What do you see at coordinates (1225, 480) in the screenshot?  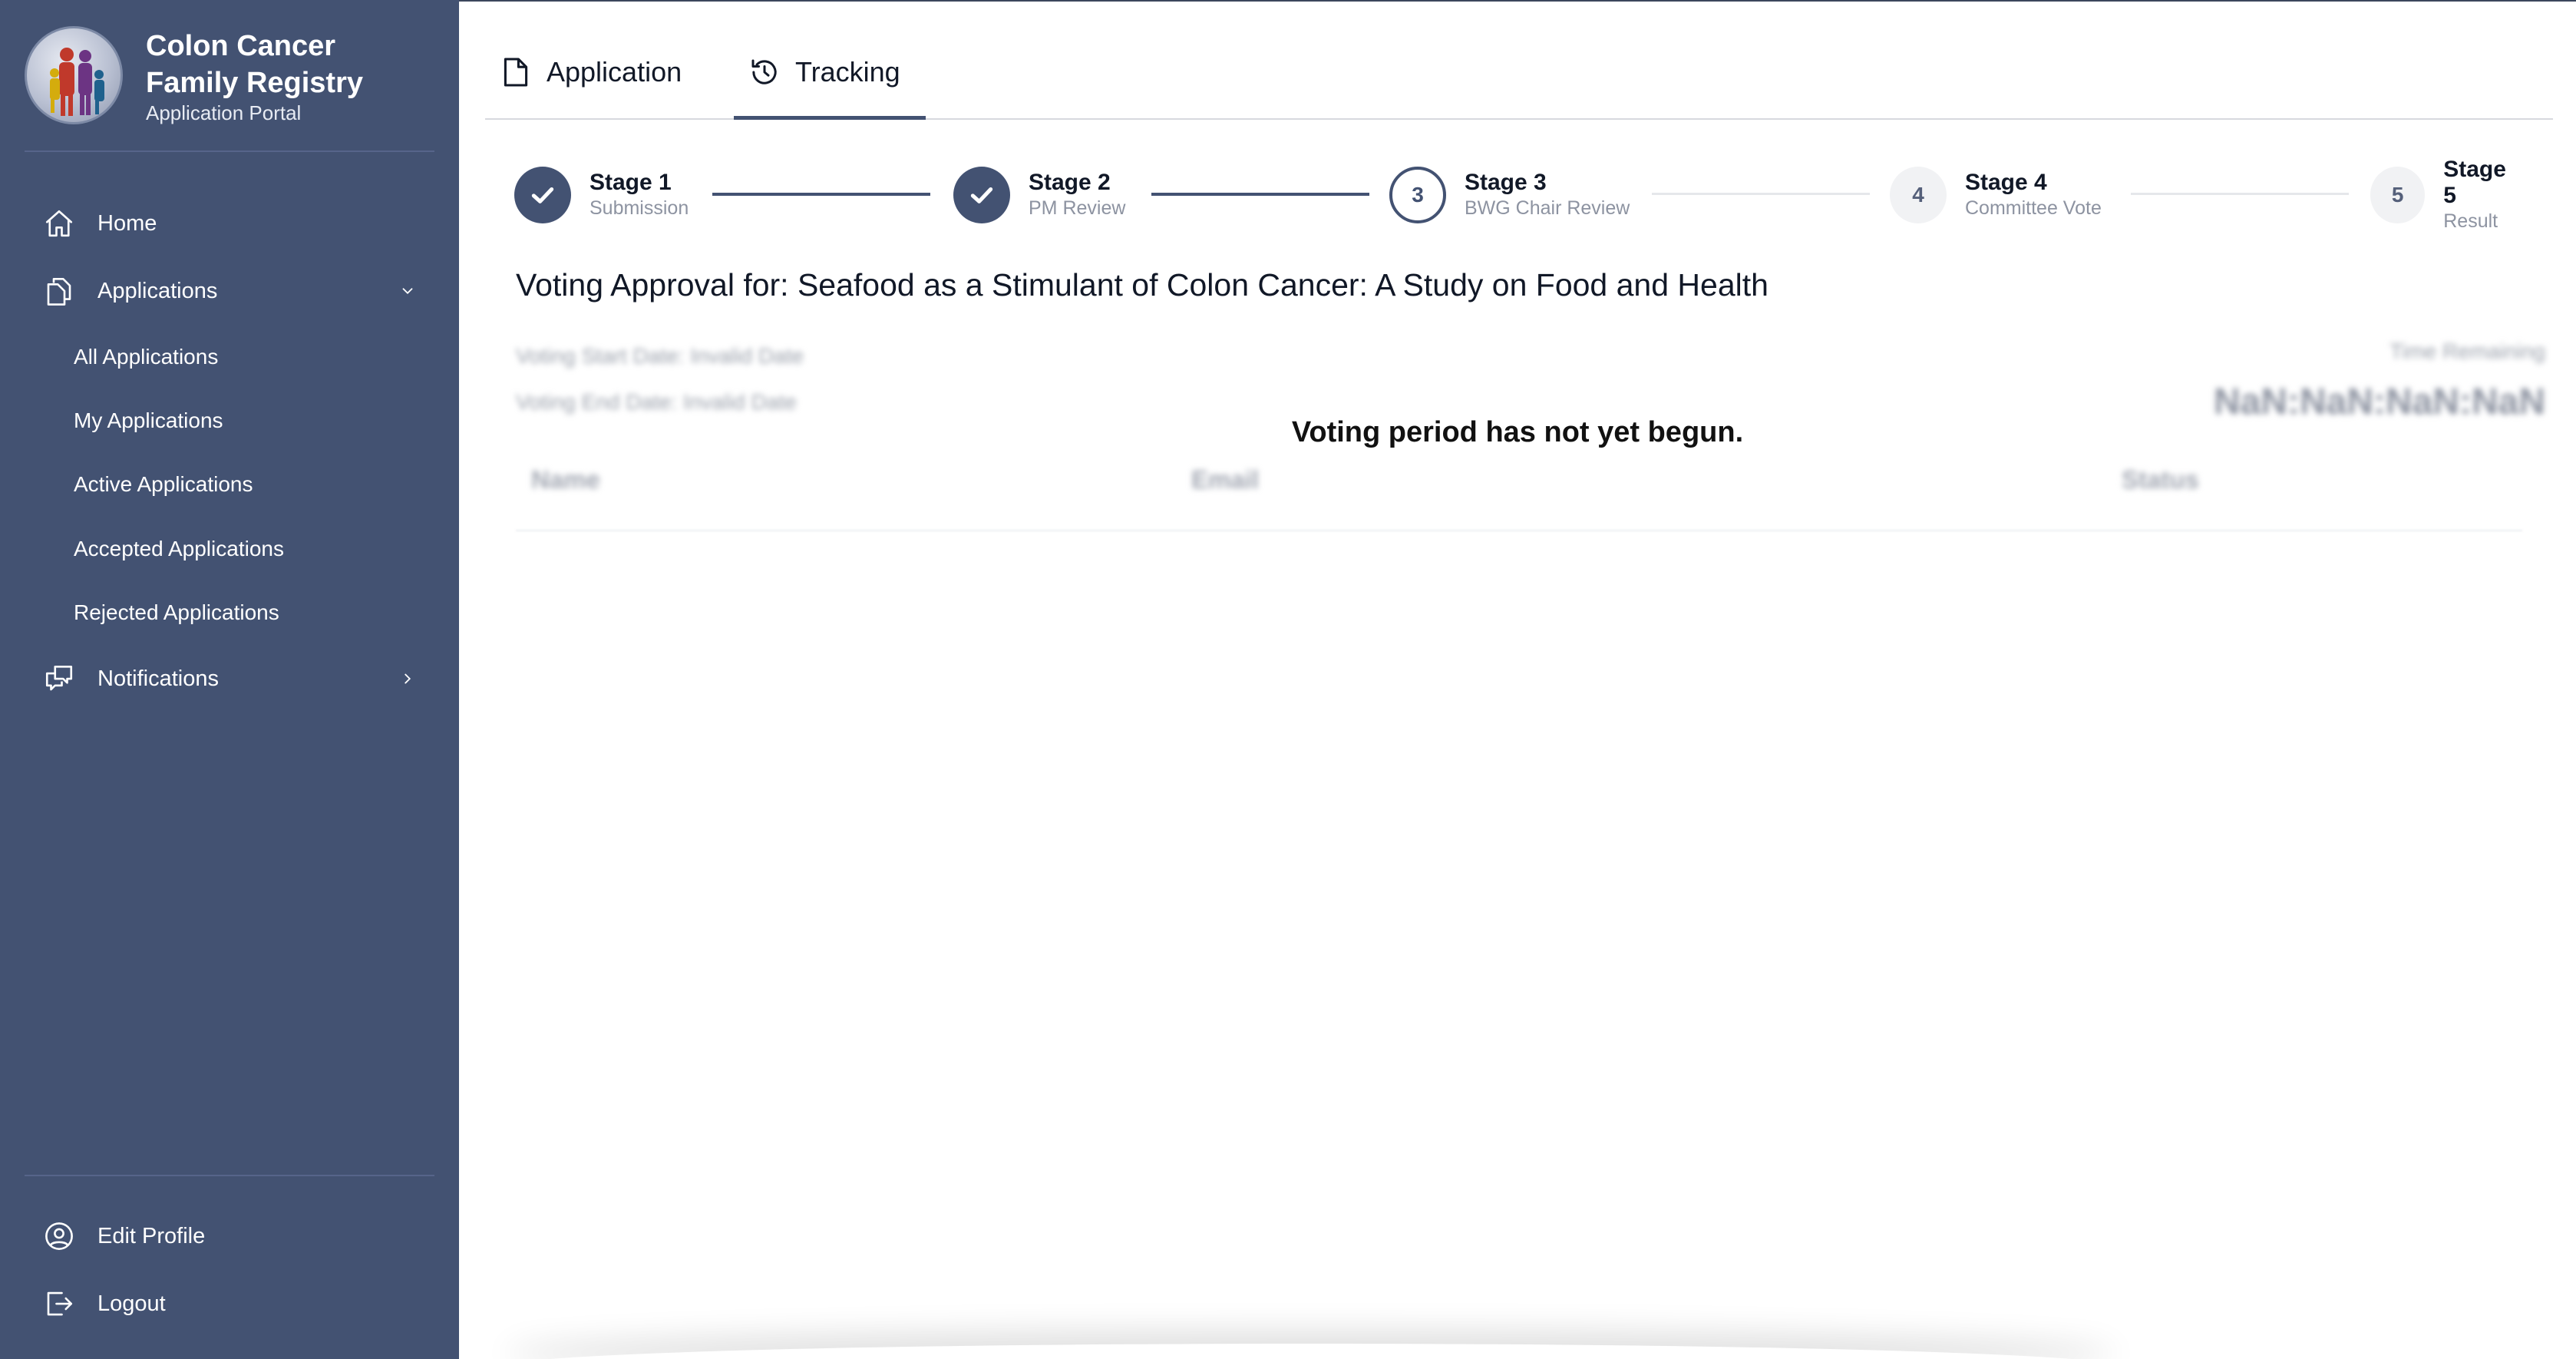 I see `column-header-email: Email` at bounding box center [1225, 480].